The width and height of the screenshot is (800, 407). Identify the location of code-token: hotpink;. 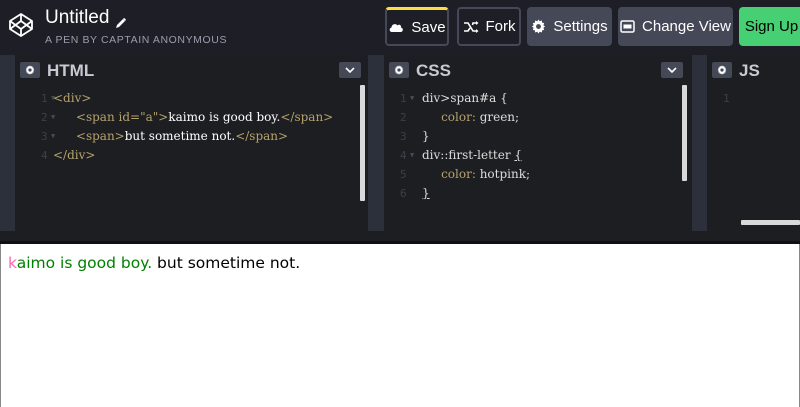
(505, 174).